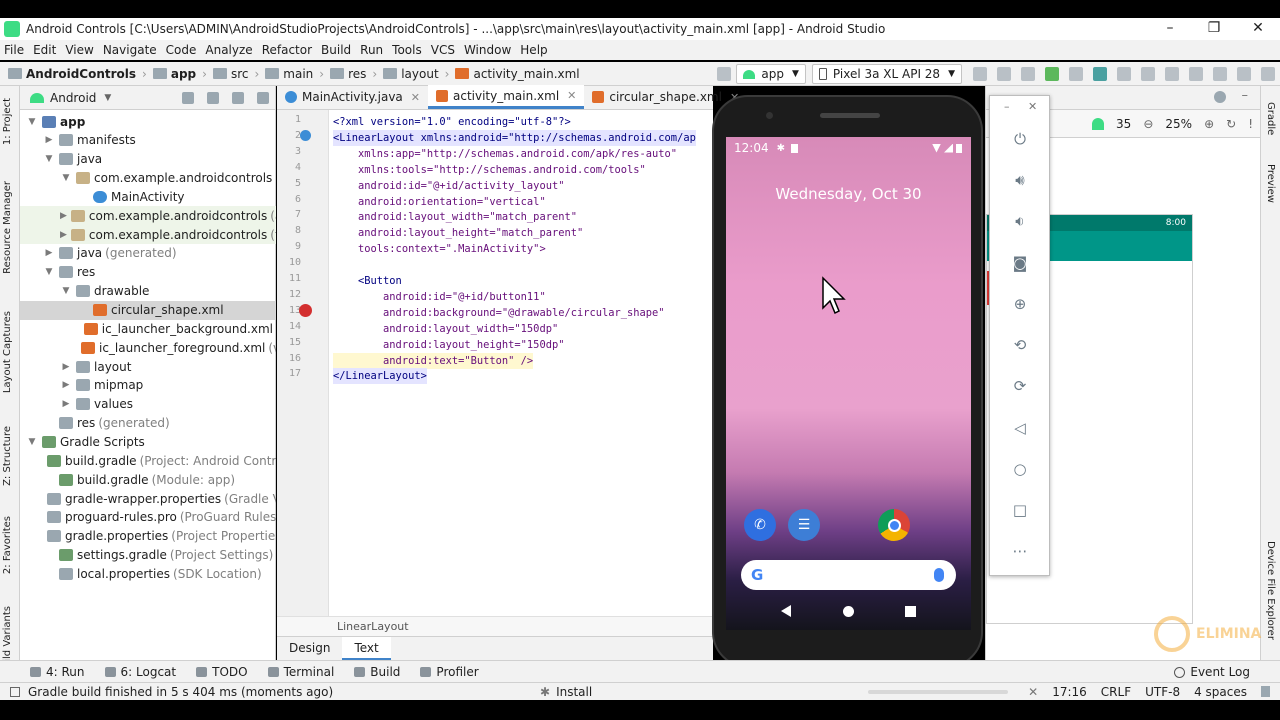  What do you see at coordinates (179, 74) in the screenshot?
I see `breadcrumb-app: app ›` at bounding box center [179, 74].